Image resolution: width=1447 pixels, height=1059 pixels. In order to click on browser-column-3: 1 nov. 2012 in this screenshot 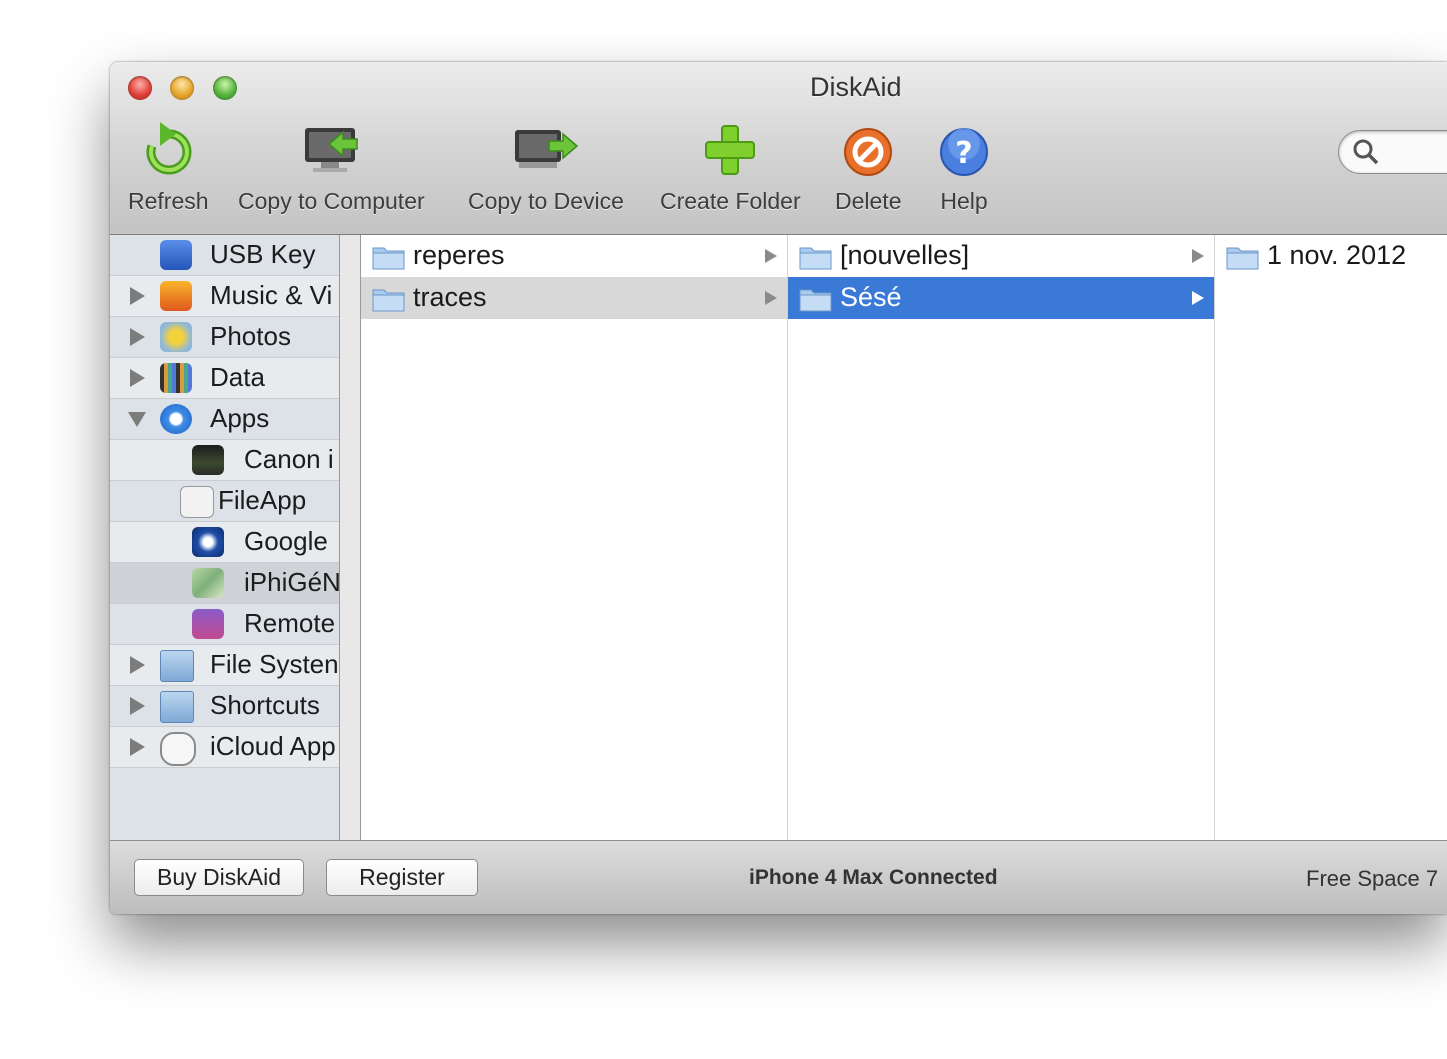, I will do `click(1331, 537)`.